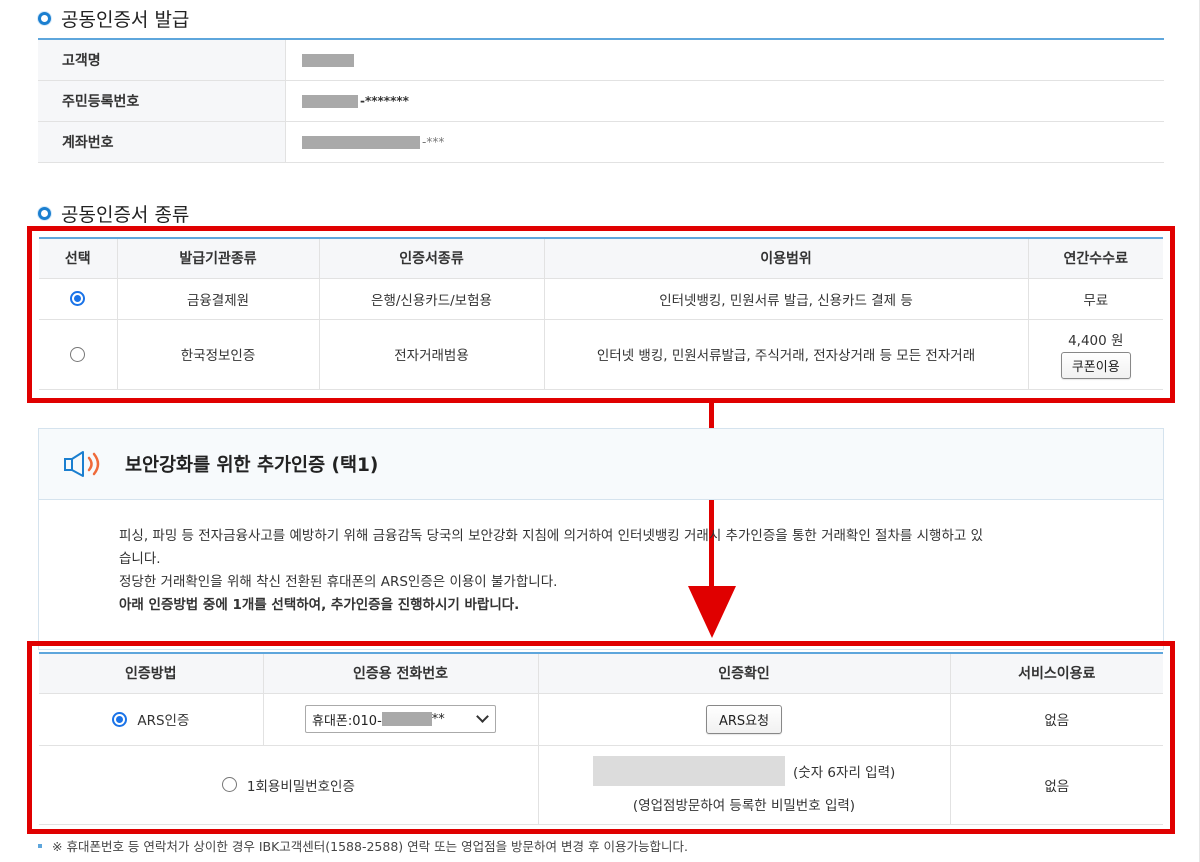  Describe the element at coordinates (218, 298) in the screenshot. I see `cert-issuer-cell: 금융결제원` at that location.